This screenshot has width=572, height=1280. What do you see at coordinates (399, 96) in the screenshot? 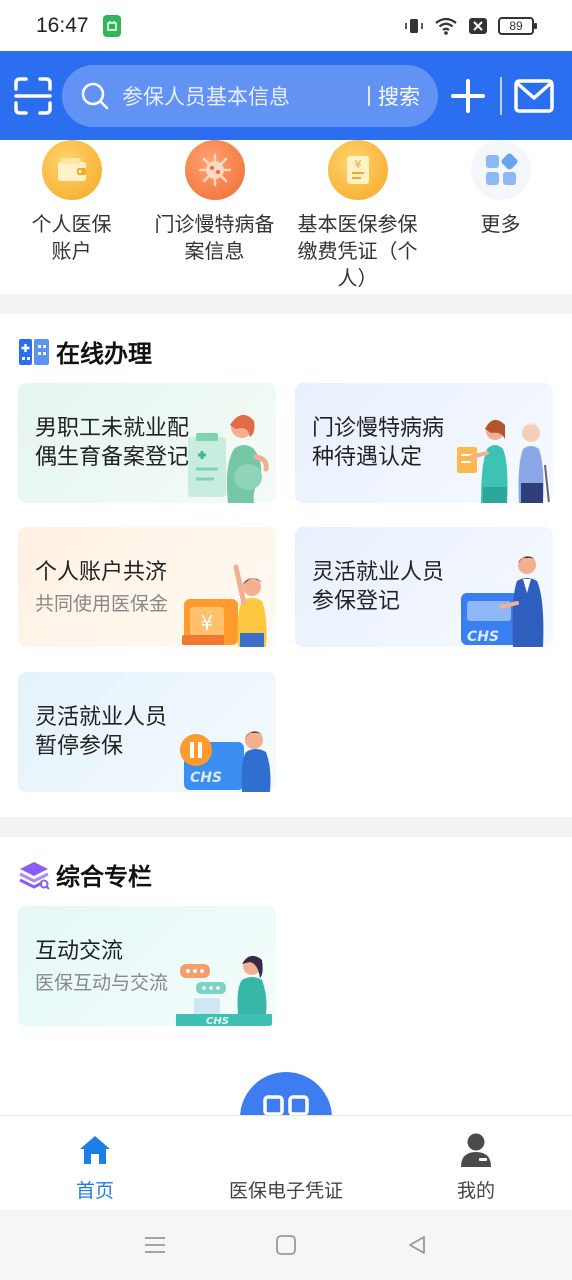
I see `search-button: 搜索` at bounding box center [399, 96].